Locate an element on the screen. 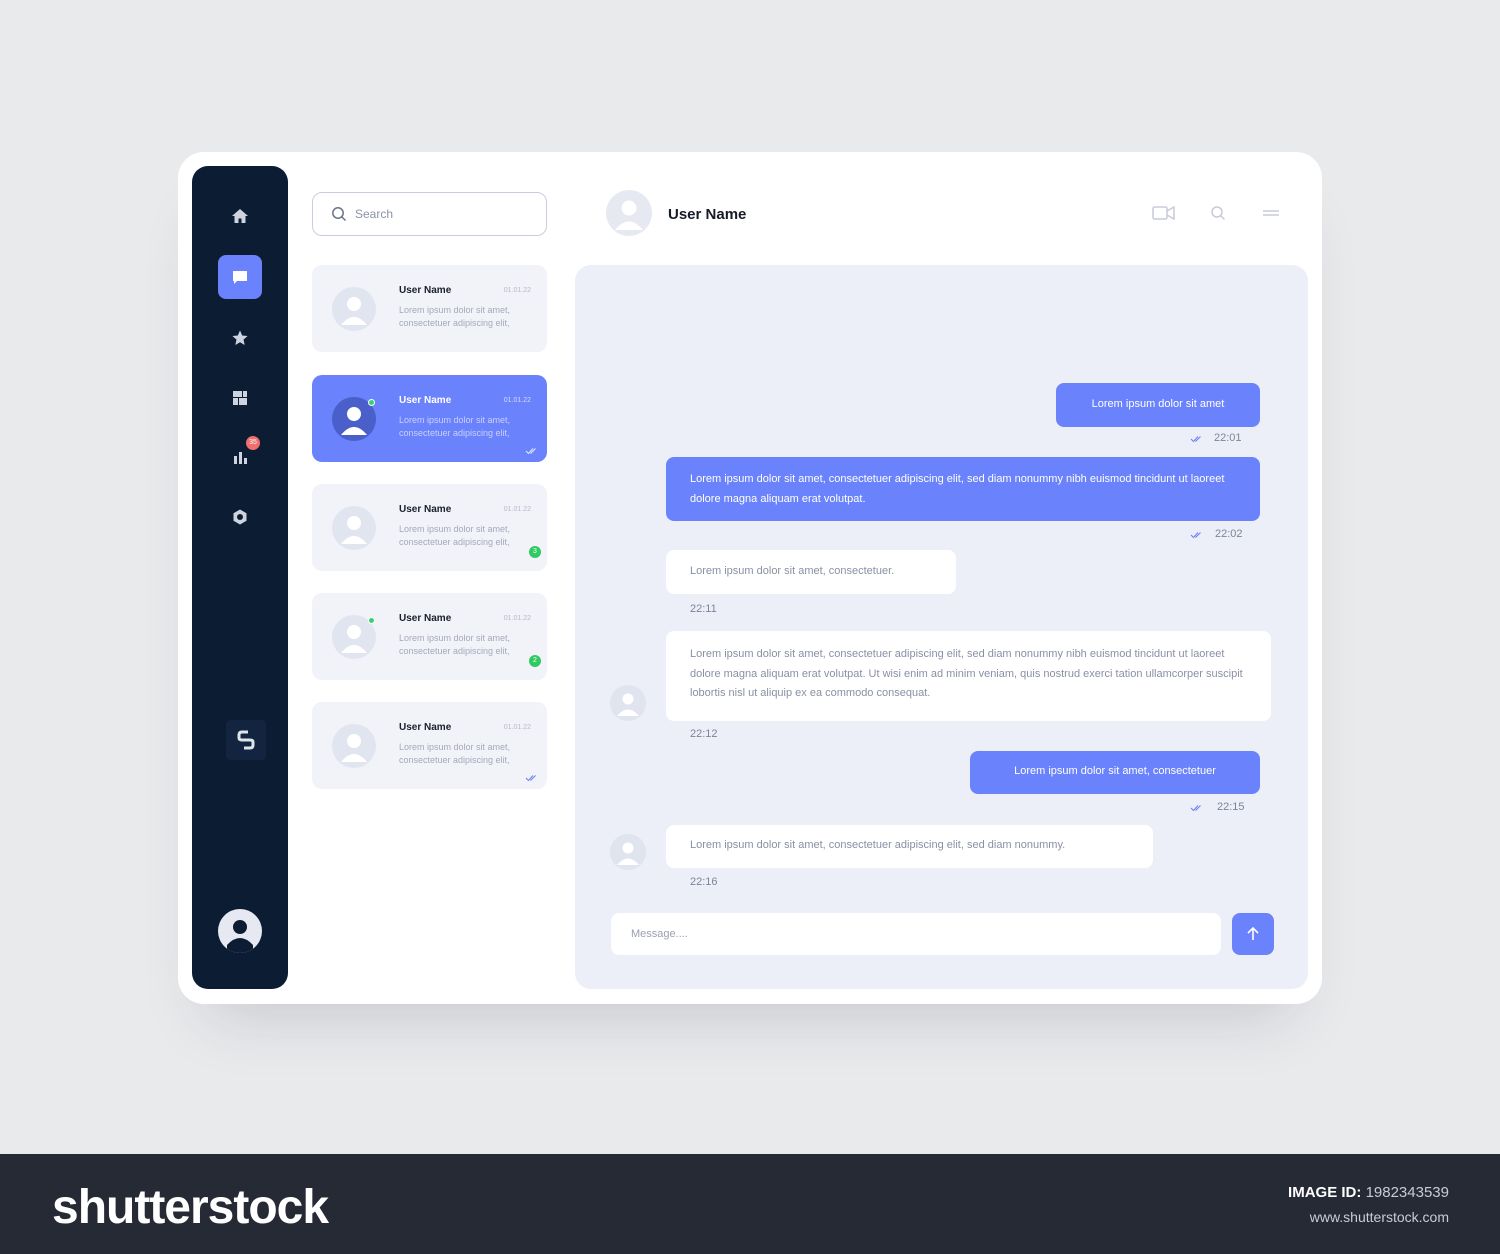  nav-settings-button is located at coordinates (240, 517).